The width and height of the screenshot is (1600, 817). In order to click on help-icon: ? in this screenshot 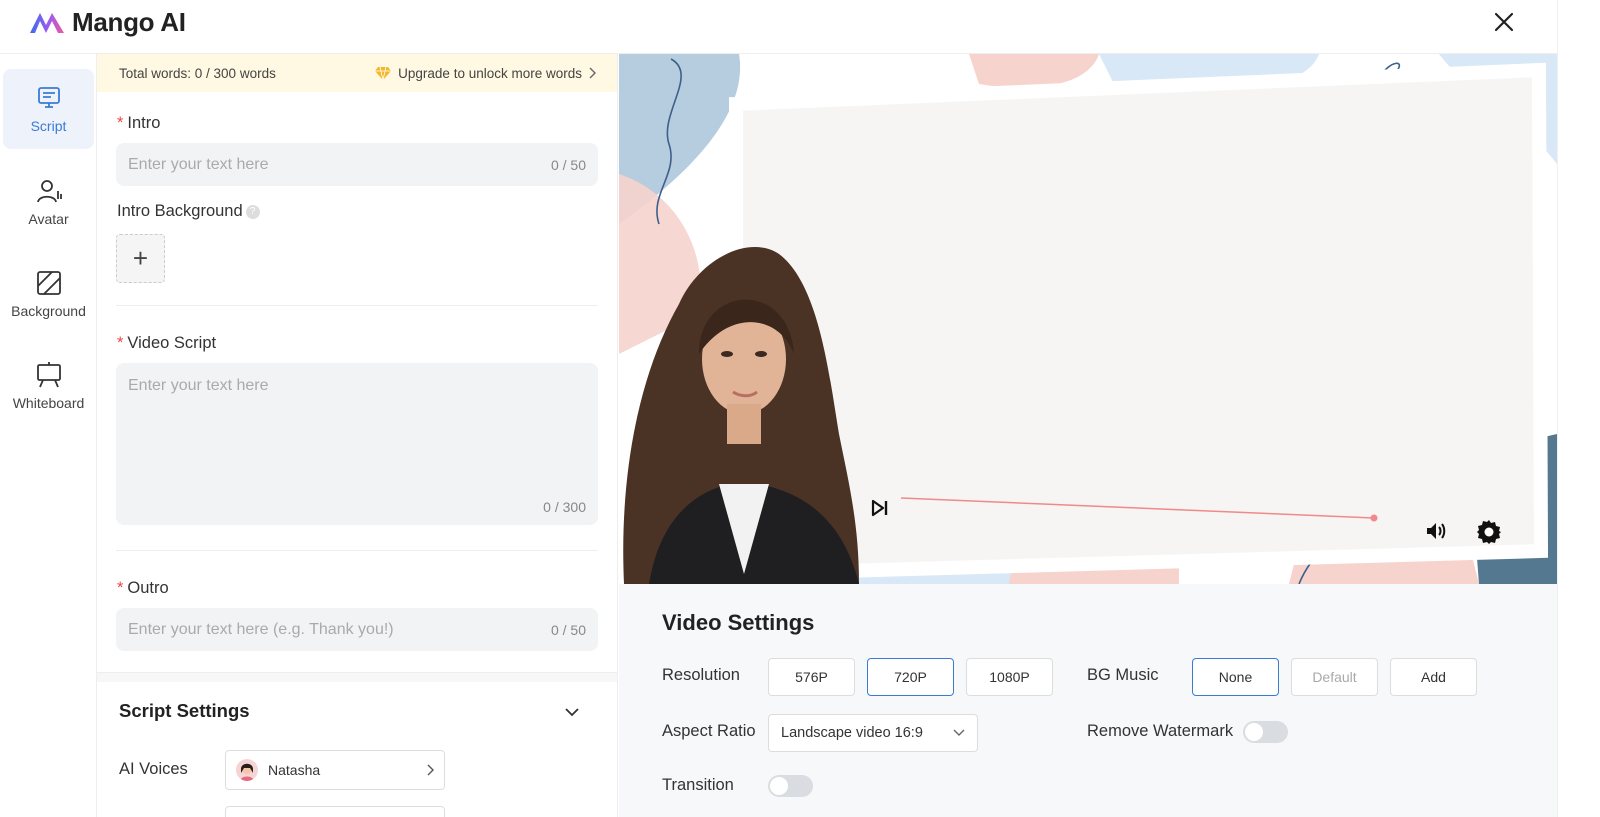, I will do `click(252, 211)`.